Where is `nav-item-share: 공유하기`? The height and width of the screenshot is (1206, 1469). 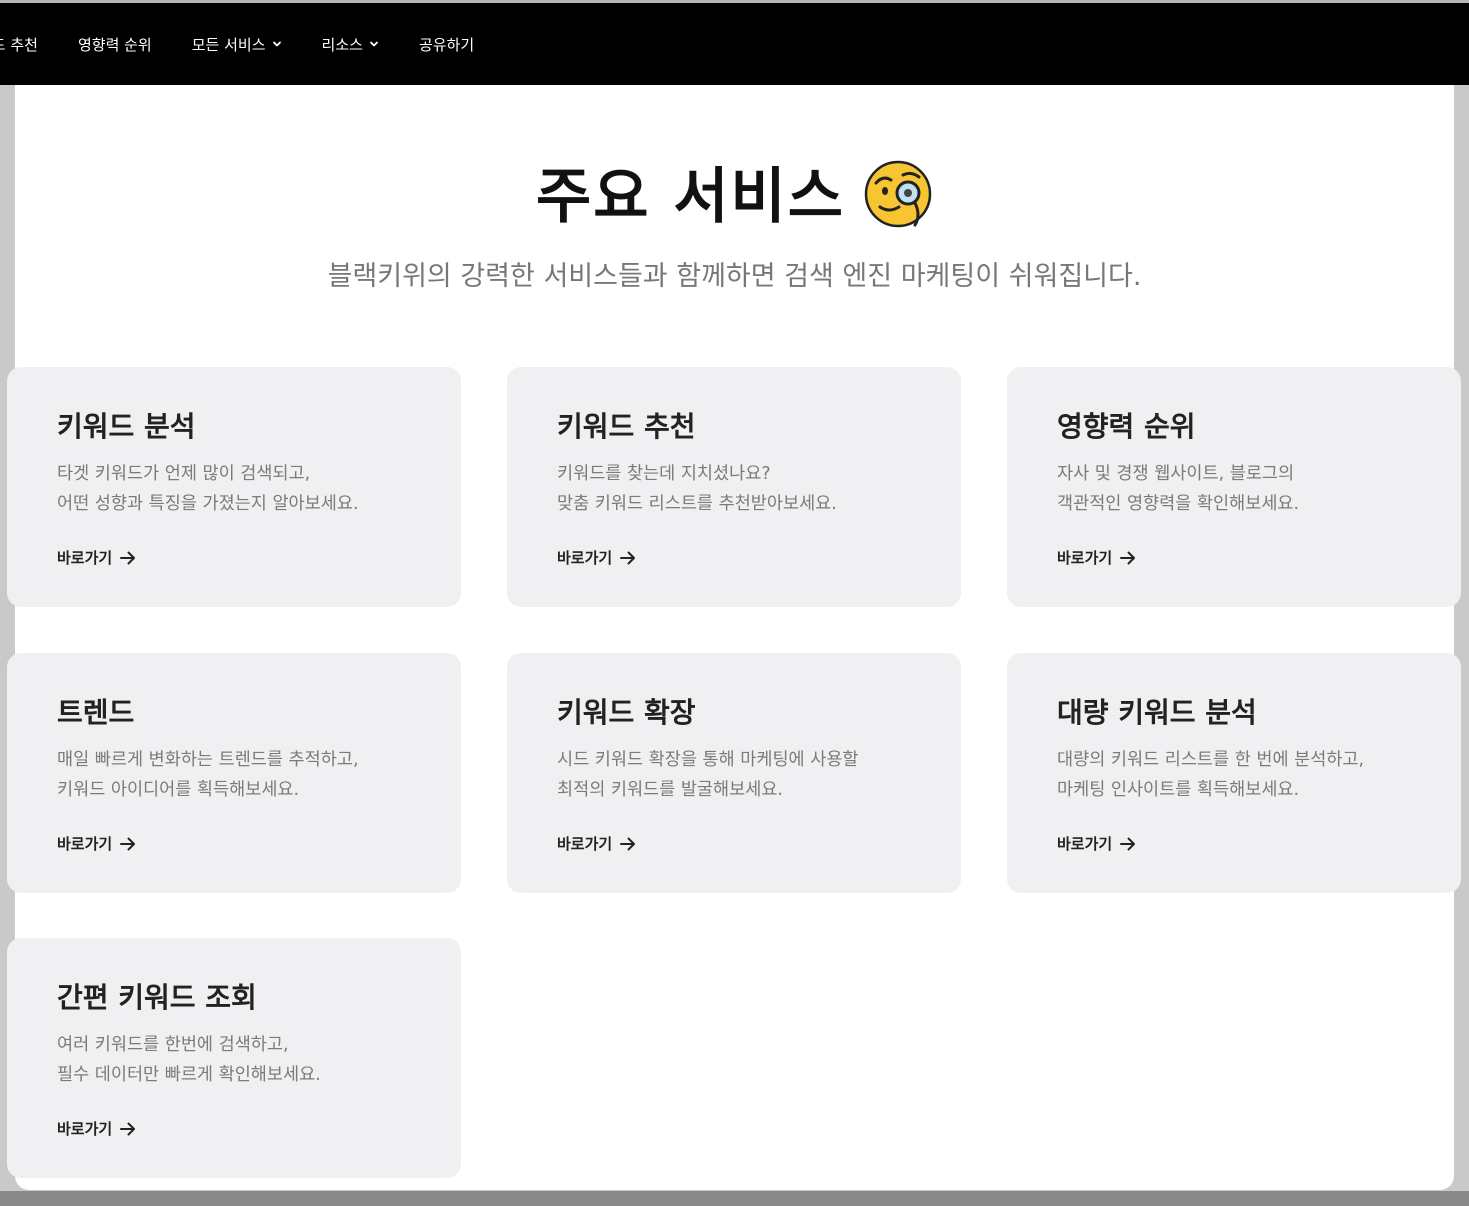
nav-item-share: 공유하기 is located at coordinates (446, 44).